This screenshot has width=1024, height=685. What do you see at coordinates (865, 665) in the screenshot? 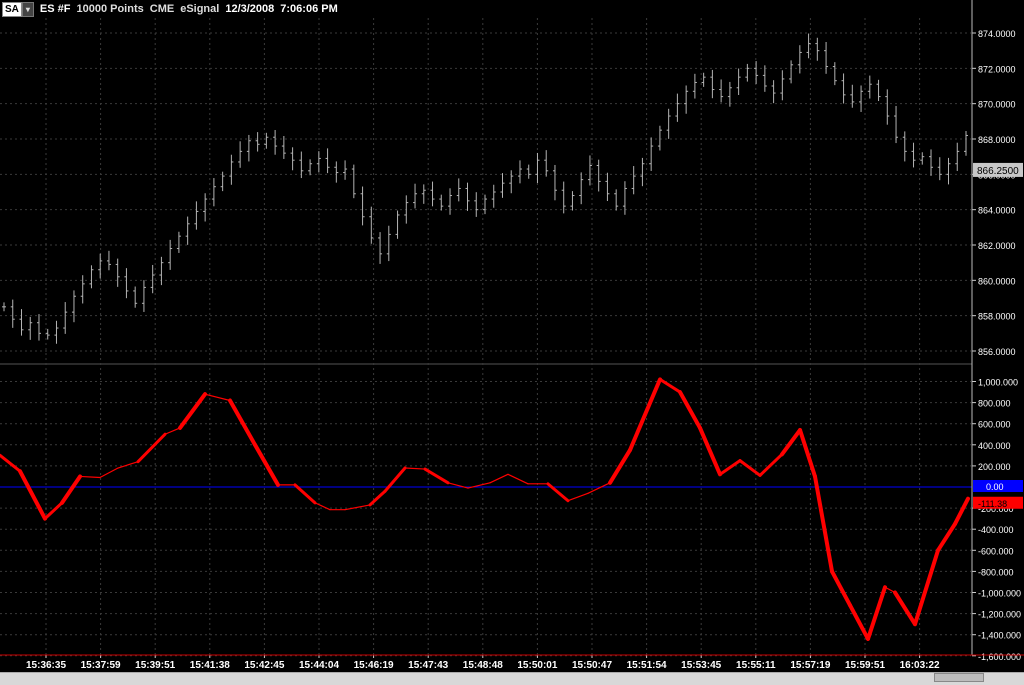
I see `x-tick-label: 15:59:51` at bounding box center [865, 665].